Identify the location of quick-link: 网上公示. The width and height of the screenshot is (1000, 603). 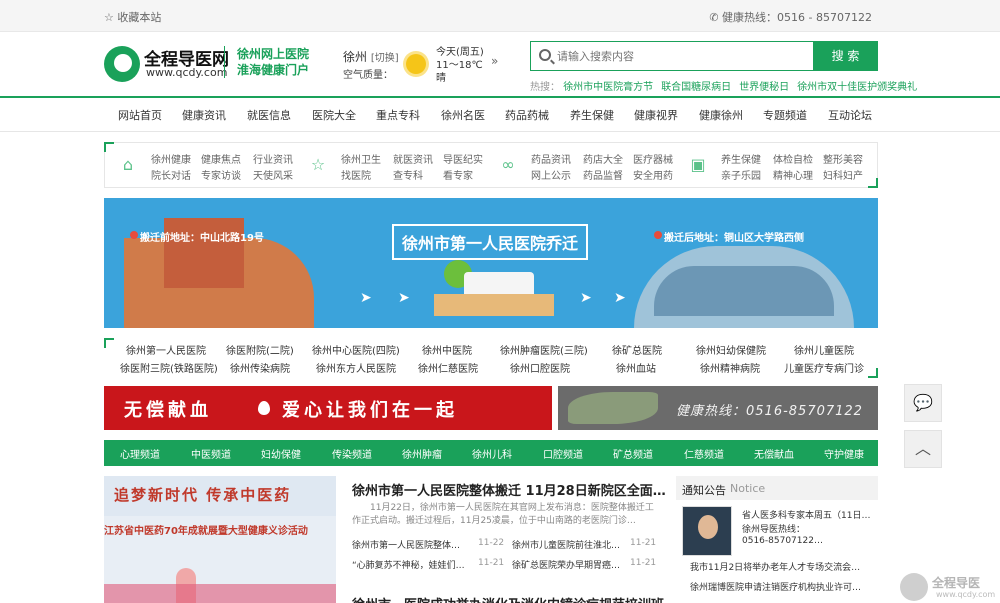
(551, 174).